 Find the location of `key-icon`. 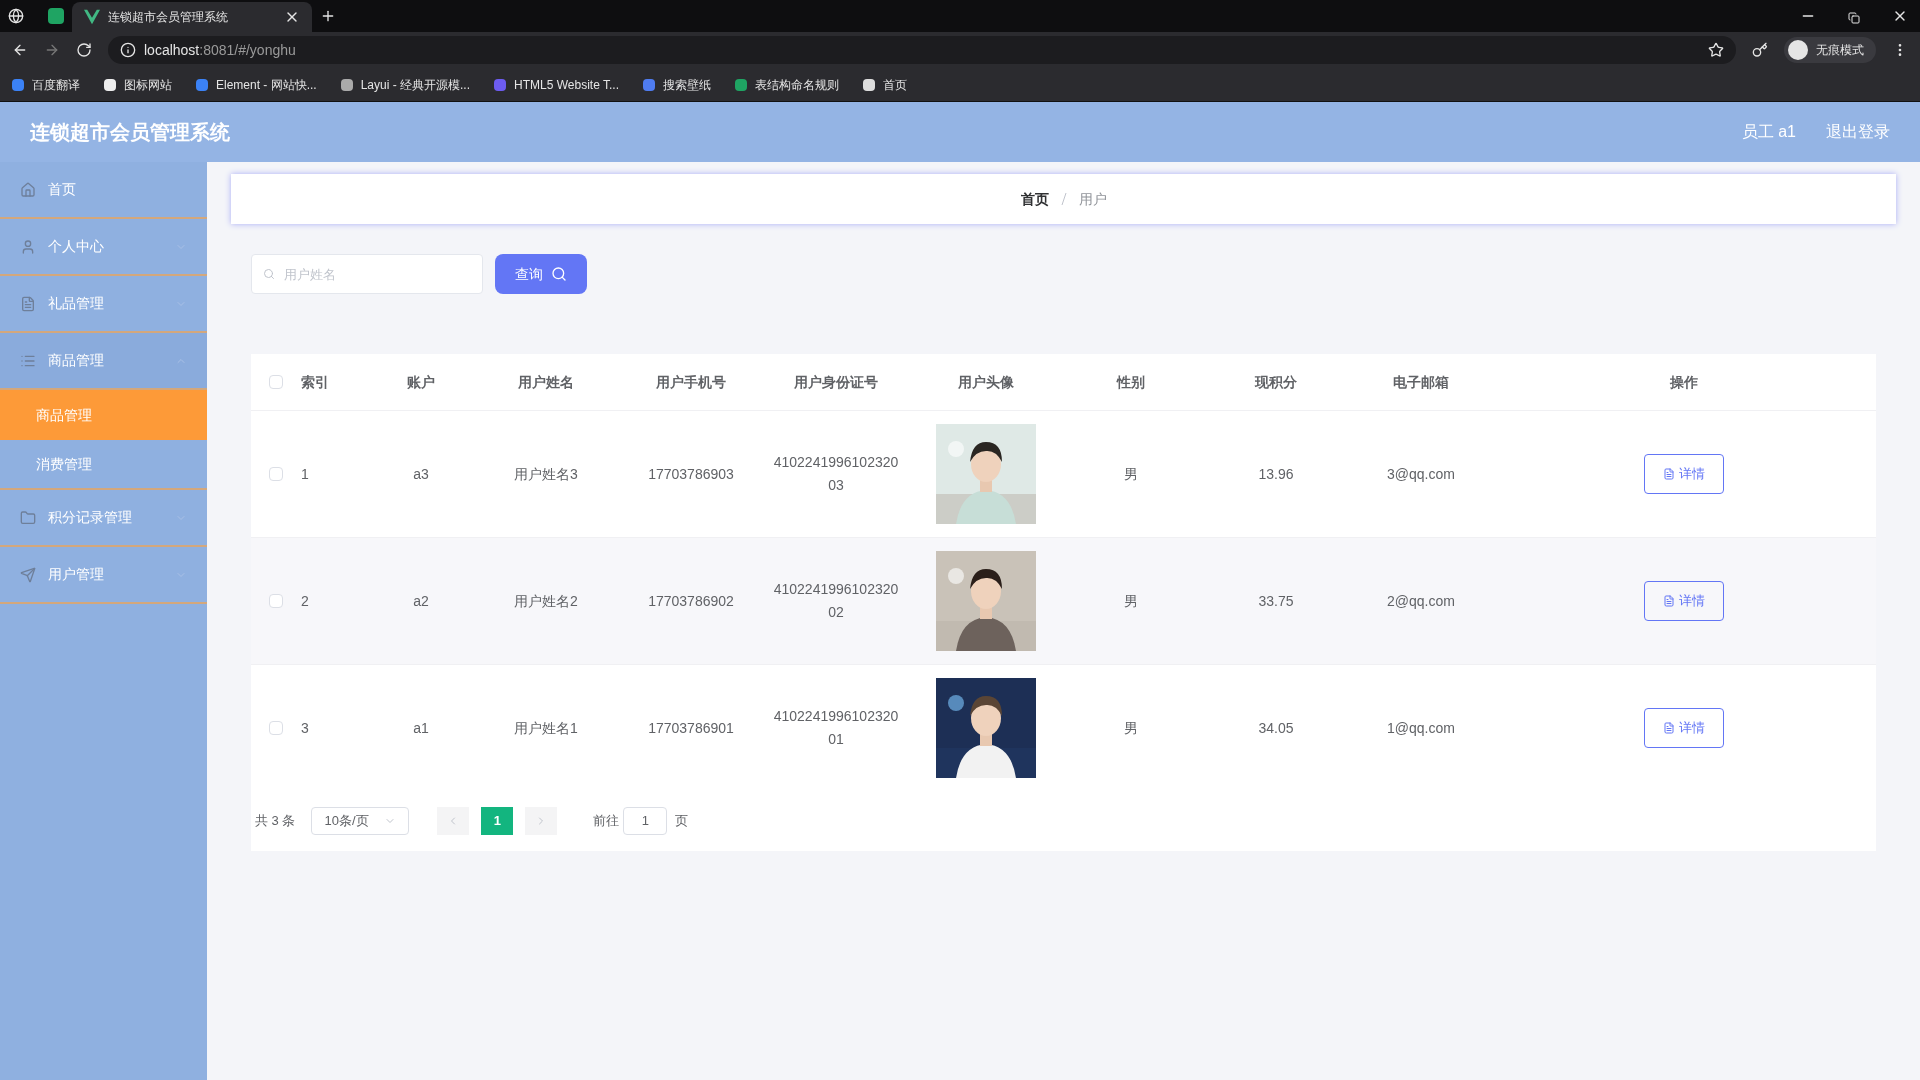

key-icon is located at coordinates (1760, 50).